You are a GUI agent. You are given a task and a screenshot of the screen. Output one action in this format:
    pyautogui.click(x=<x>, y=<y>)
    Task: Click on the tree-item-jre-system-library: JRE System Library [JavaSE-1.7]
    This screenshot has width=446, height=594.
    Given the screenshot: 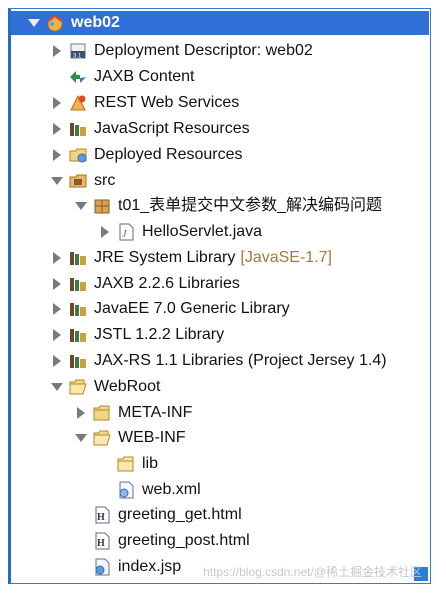 What is the action you would take?
    pyautogui.click(x=191, y=258)
    